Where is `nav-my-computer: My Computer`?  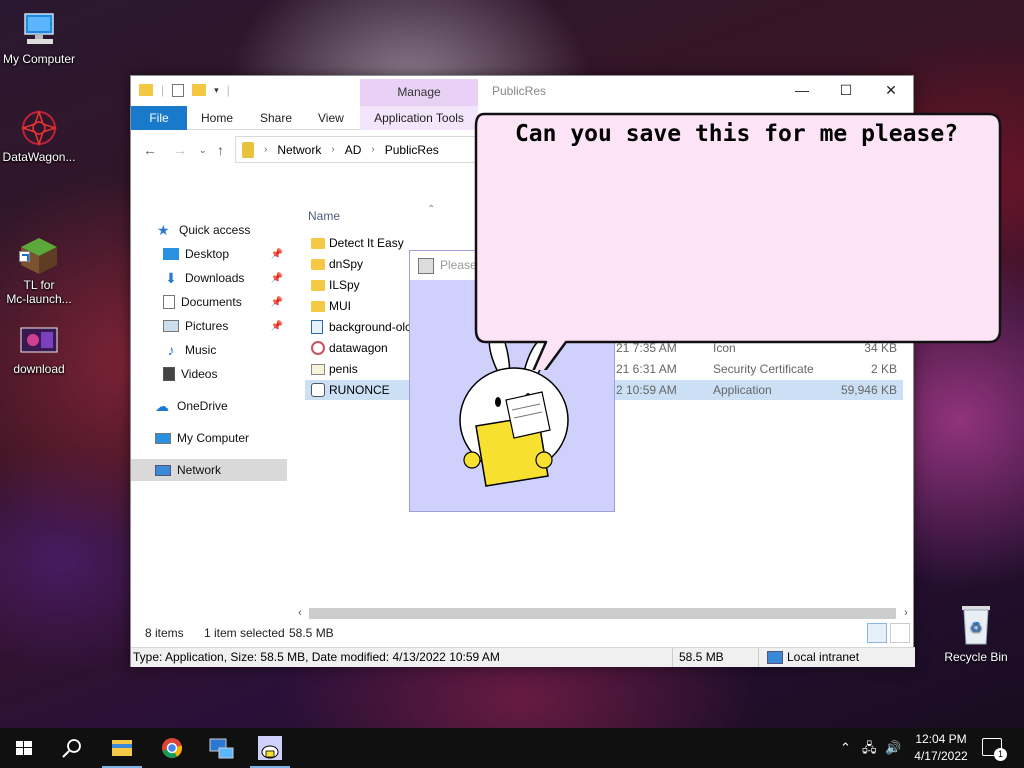
nav-my-computer: My Computer is located at coordinates (209, 438).